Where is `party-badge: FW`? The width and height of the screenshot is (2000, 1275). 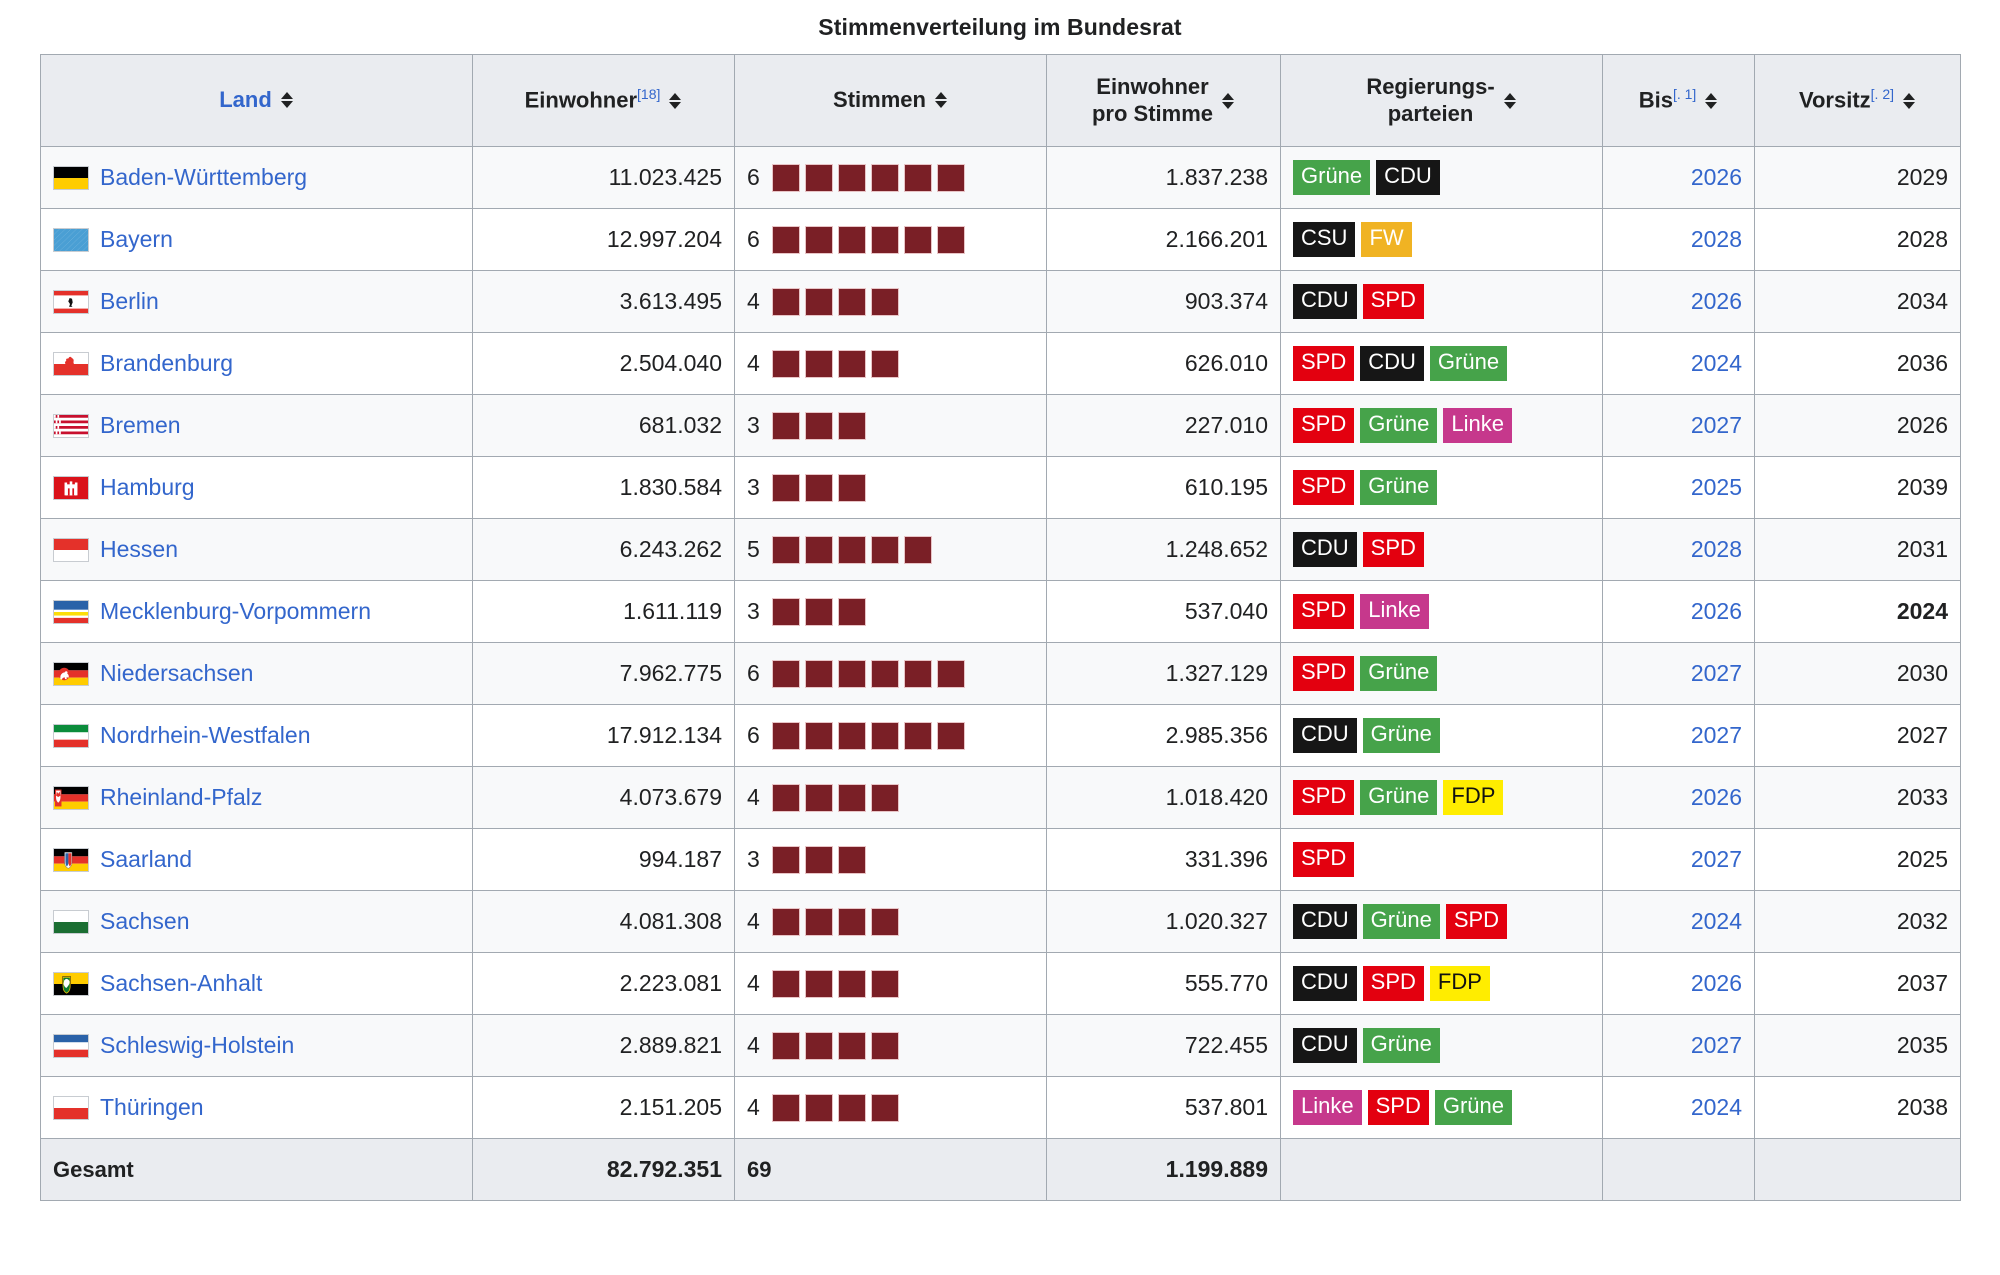 party-badge: FW is located at coordinates (1386, 239).